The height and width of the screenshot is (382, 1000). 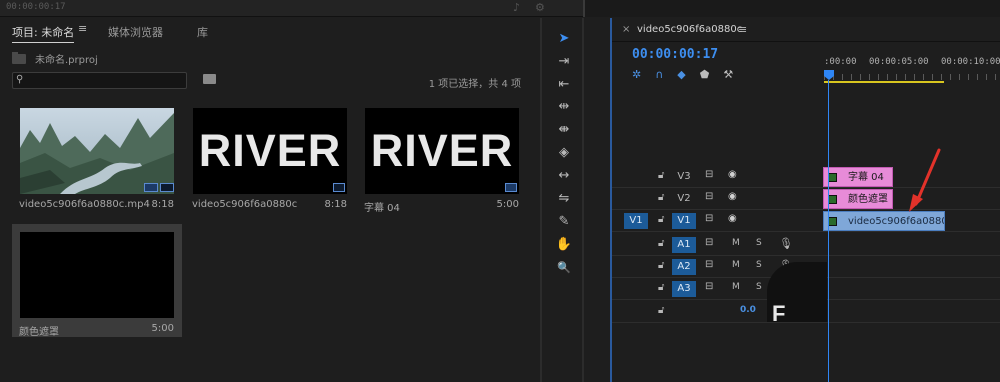 I want to click on media-item: RIVER video5c906f6a0880c 8:18, so click(x=270, y=156).